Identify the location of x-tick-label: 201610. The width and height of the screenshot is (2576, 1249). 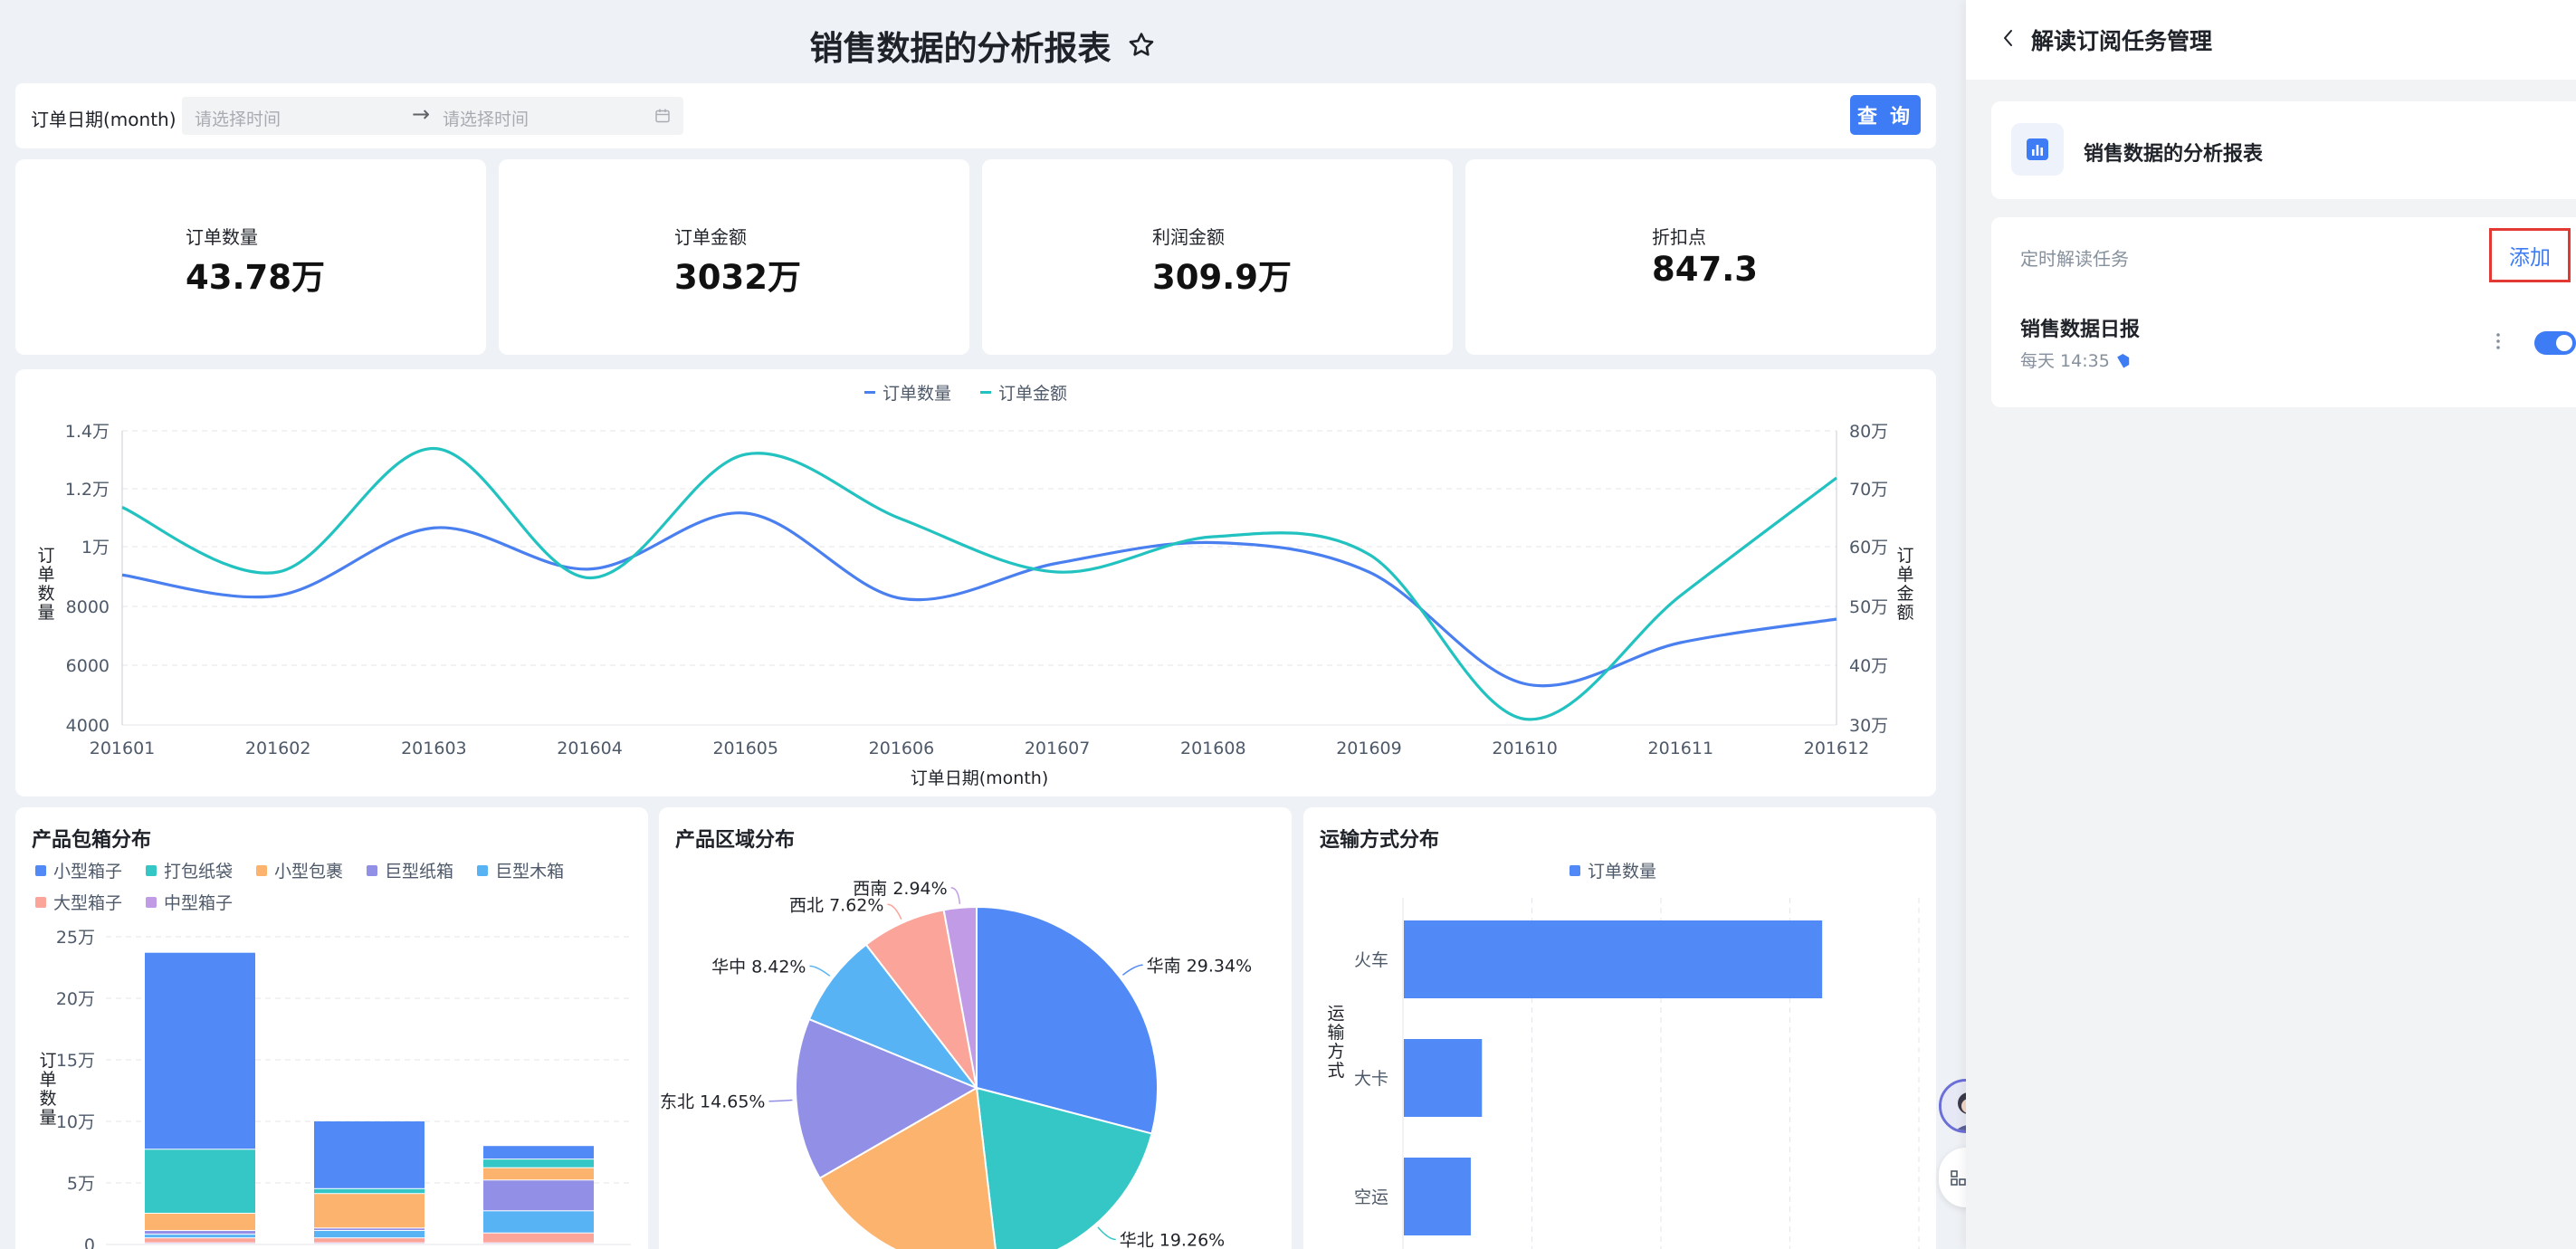
(1525, 748).